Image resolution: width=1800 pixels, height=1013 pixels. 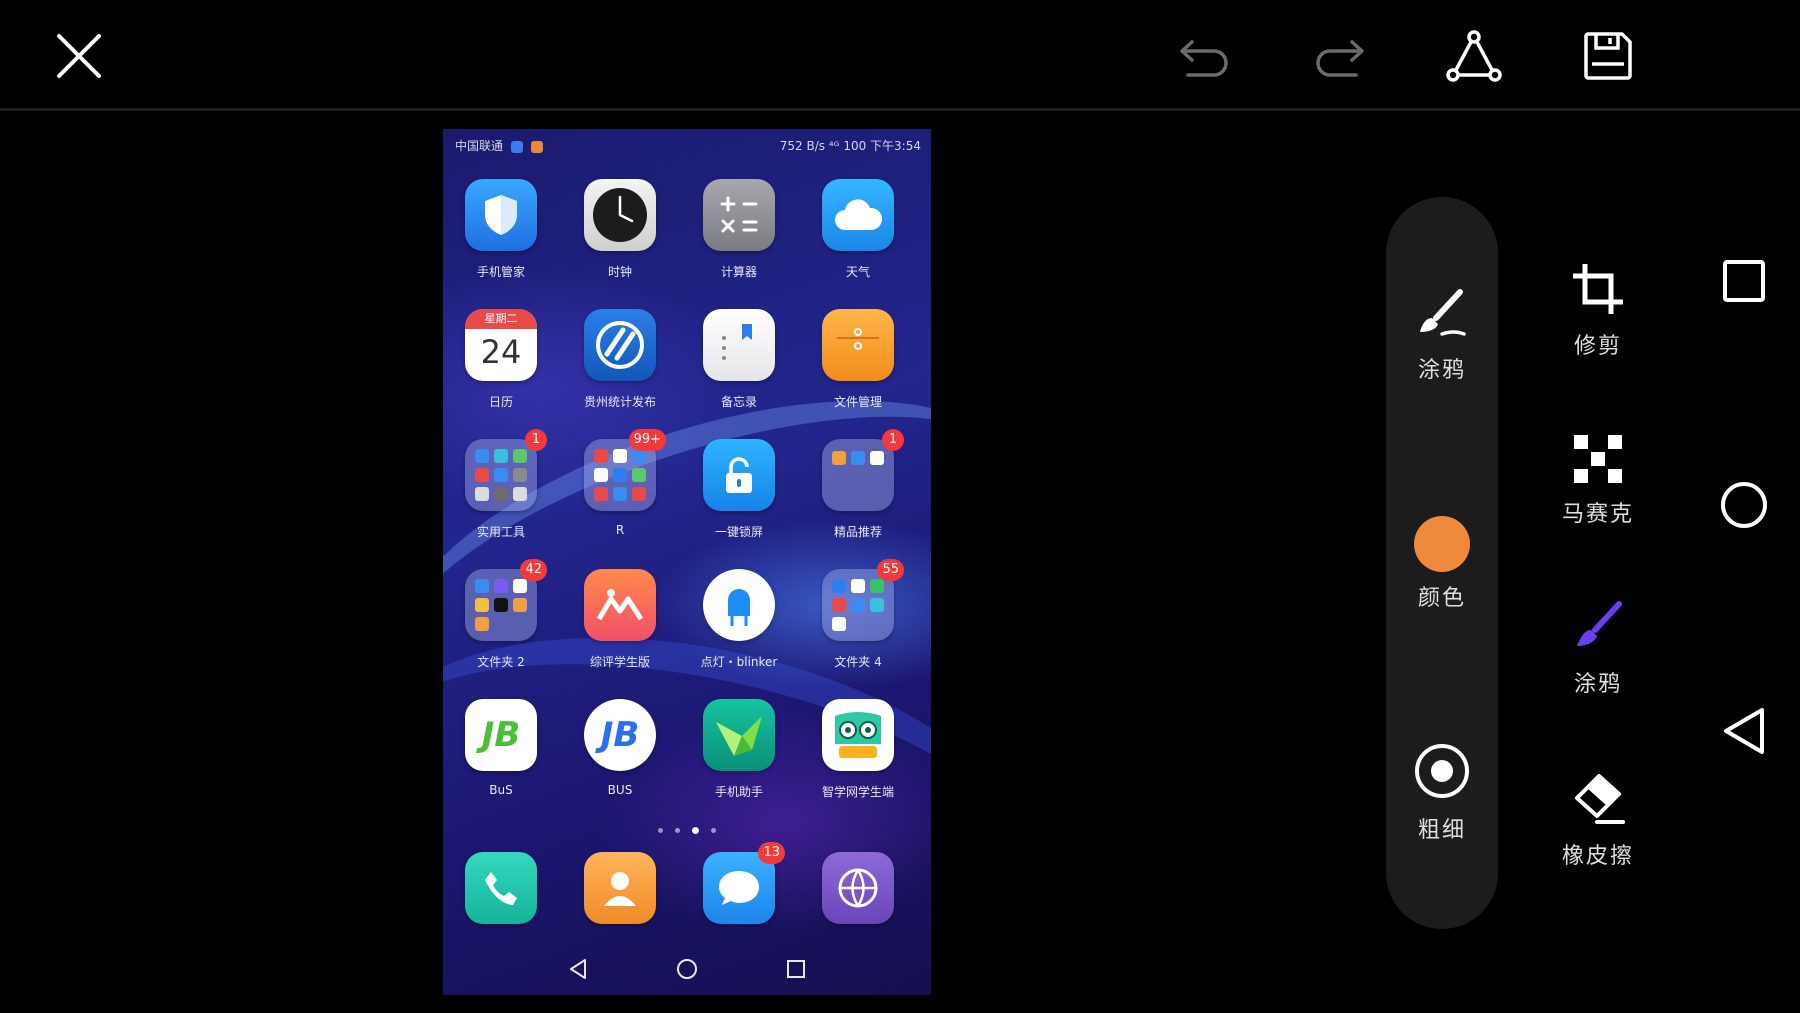 I want to click on app-notify-icon, so click(x=536, y=146).